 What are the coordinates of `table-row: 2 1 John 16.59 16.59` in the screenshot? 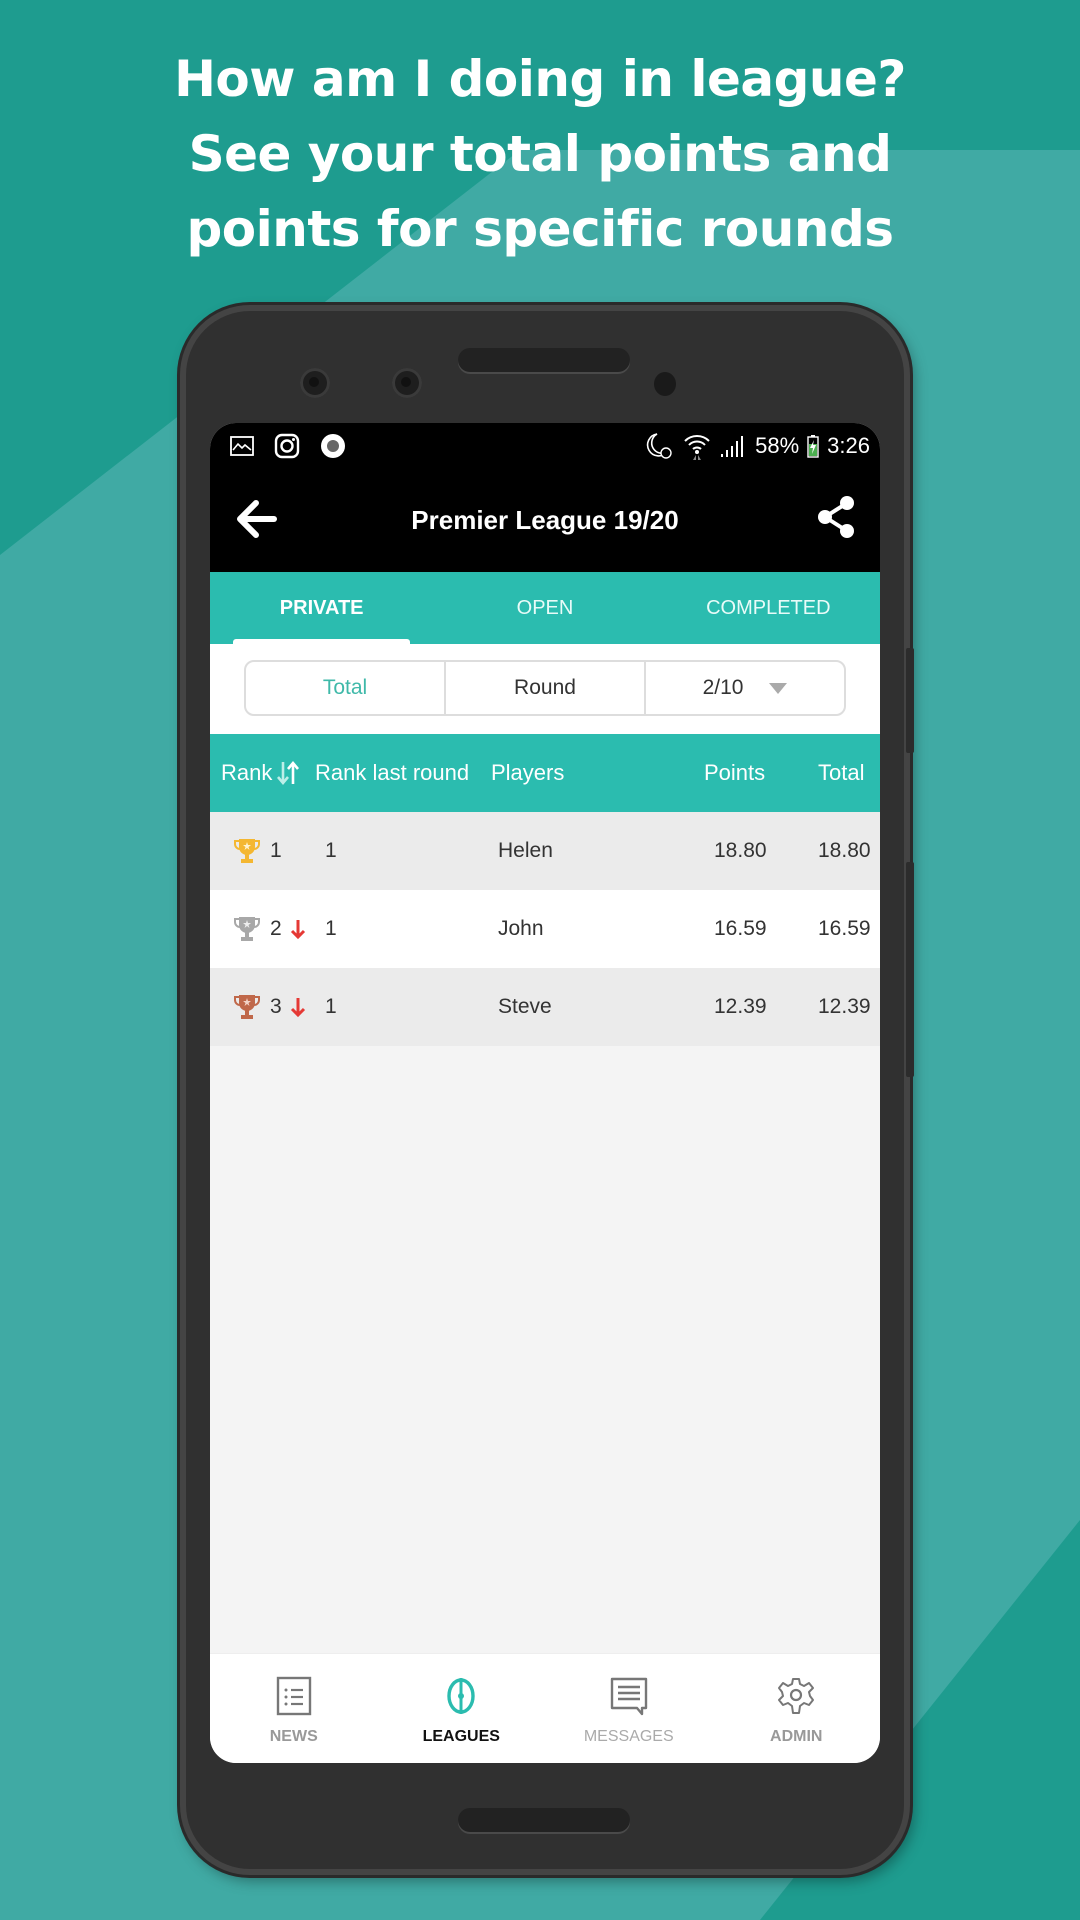 It's located at (545, 929).